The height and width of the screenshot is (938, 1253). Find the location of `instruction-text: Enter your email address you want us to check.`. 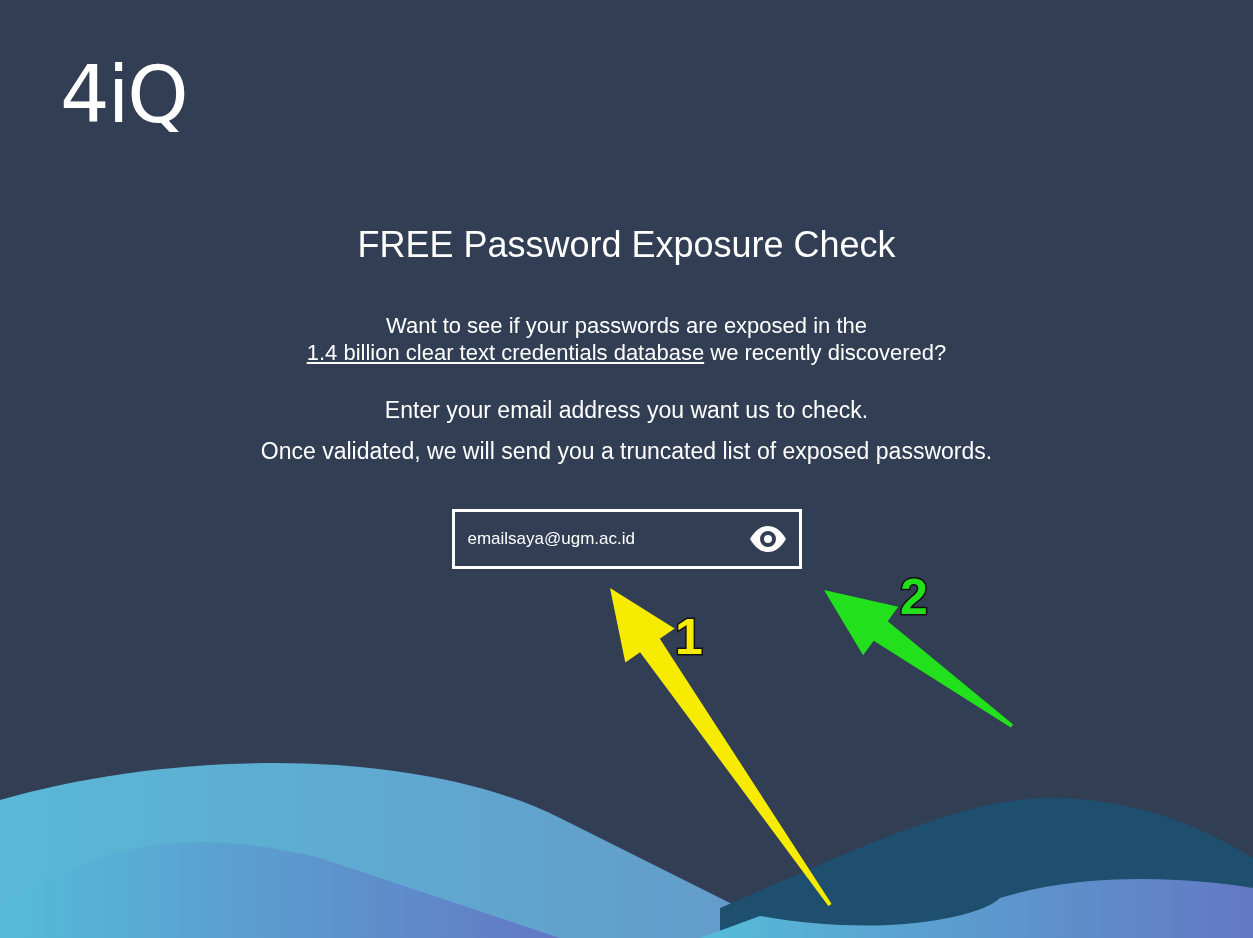

instruction-text: Enter your email address you want us to check. is located at coordinates (626, 410).